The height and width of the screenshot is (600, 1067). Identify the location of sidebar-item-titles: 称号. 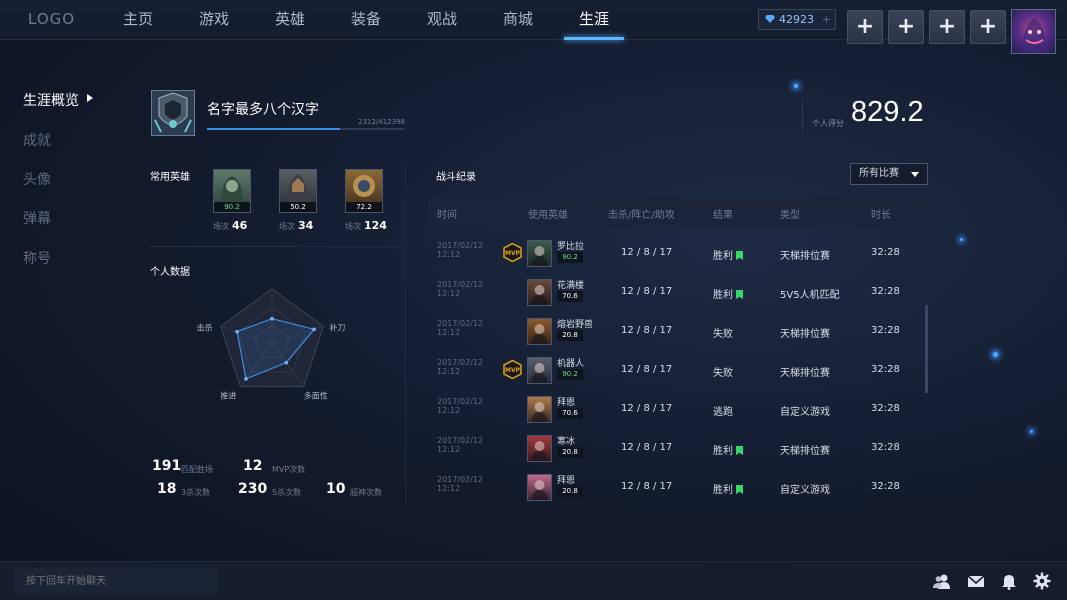
(37, 258).